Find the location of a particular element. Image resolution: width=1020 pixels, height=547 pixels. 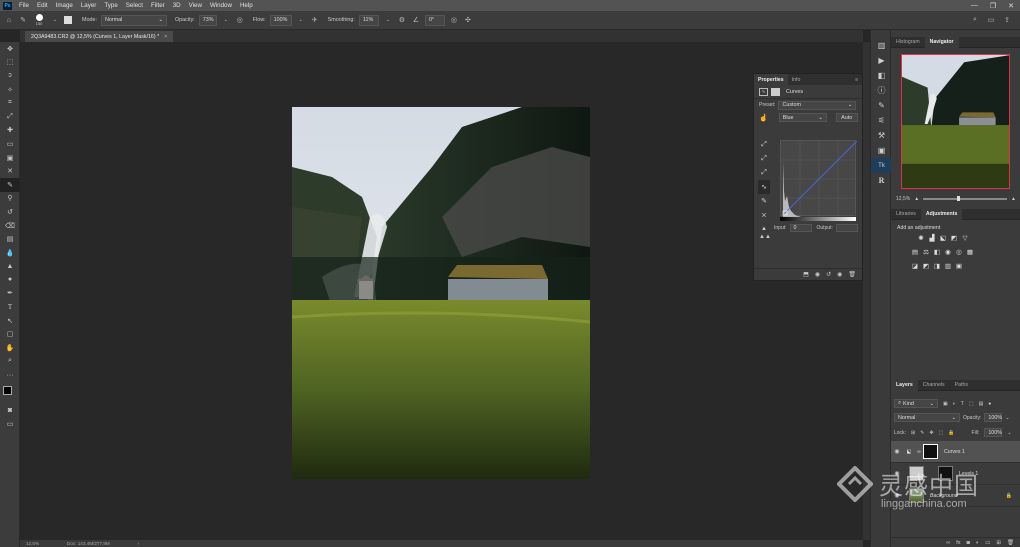

pressure-size-icon: ◎ is located at coordinates (454, 20).